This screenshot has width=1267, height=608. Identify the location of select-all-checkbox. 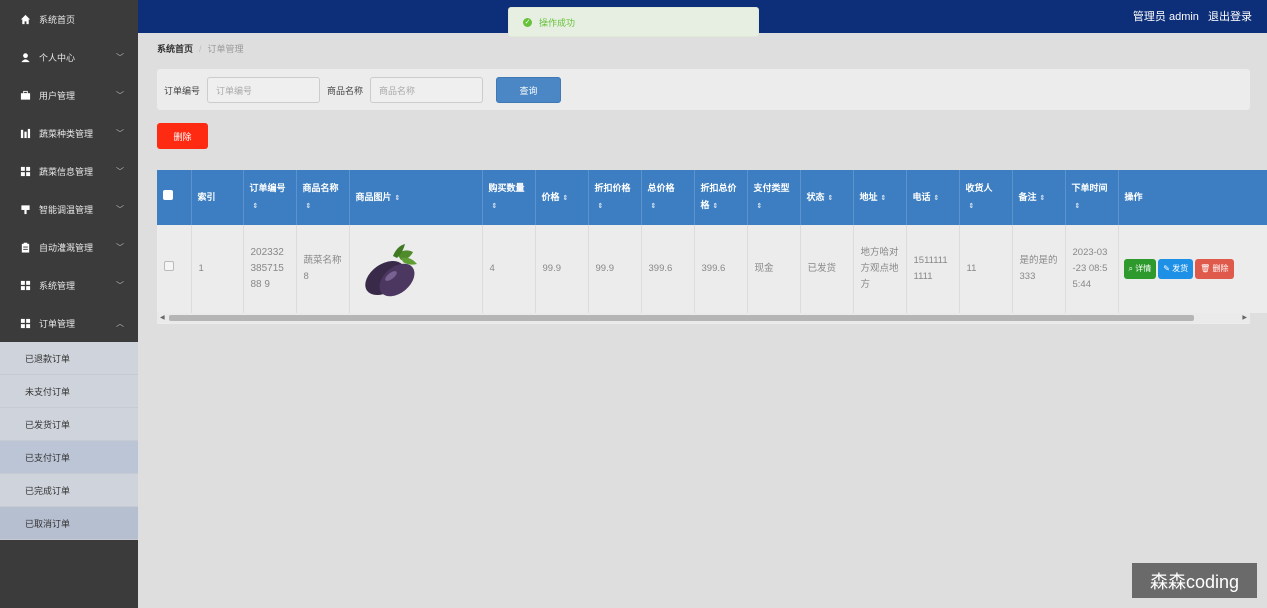
(168, 195).